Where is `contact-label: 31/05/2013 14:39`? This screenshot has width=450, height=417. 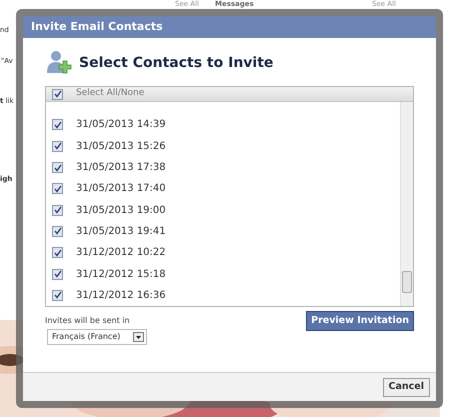
contact-label: 31/05/2013 14:39 is located at coordinates (121, 125).